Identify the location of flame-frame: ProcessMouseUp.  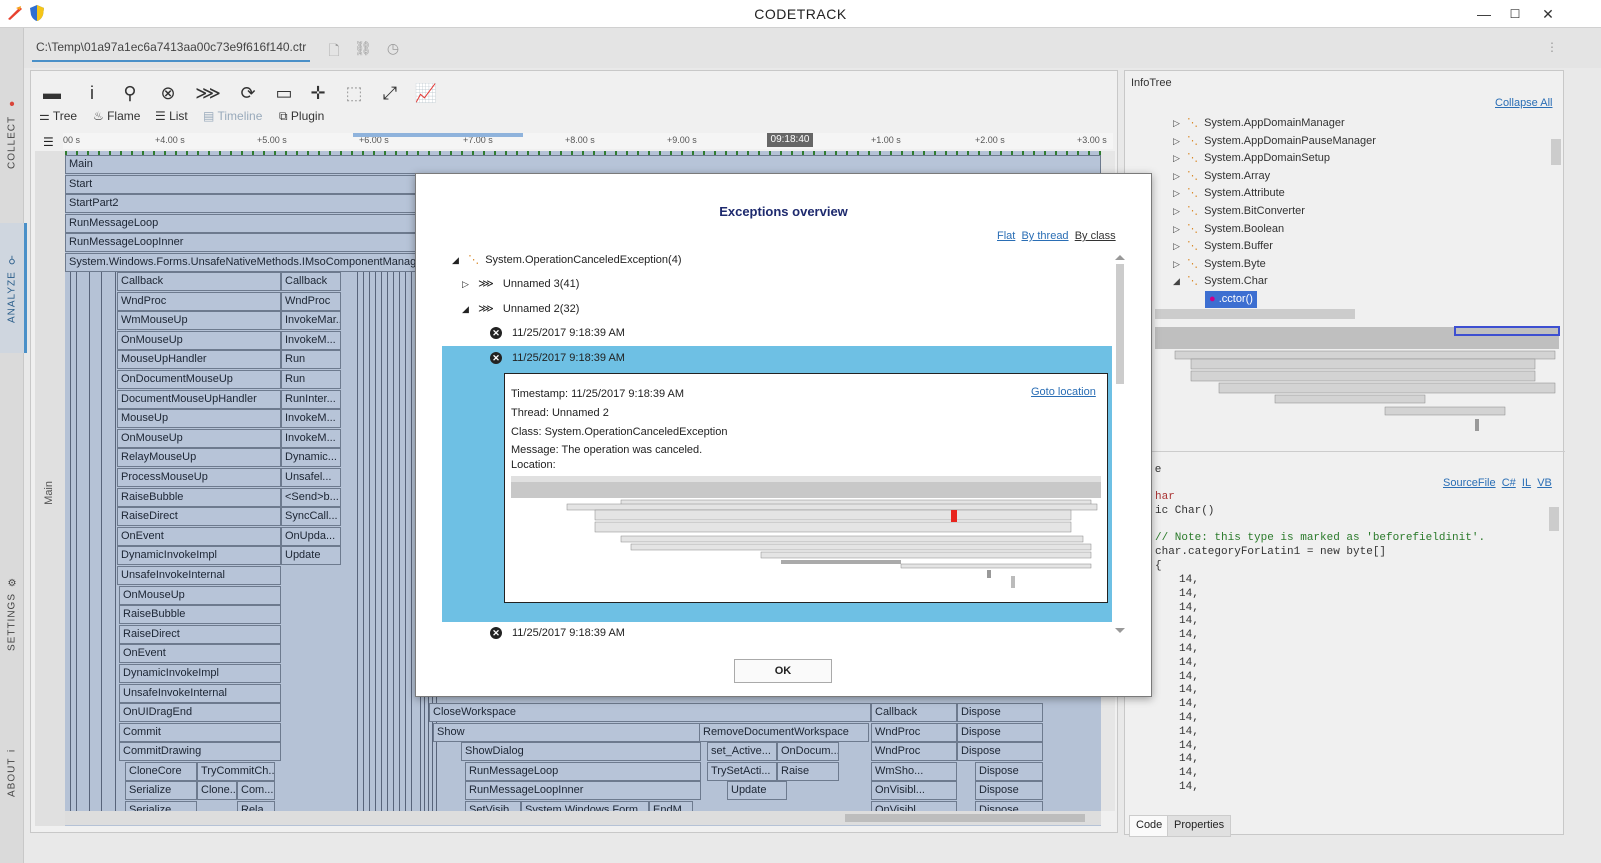
(199, 477).